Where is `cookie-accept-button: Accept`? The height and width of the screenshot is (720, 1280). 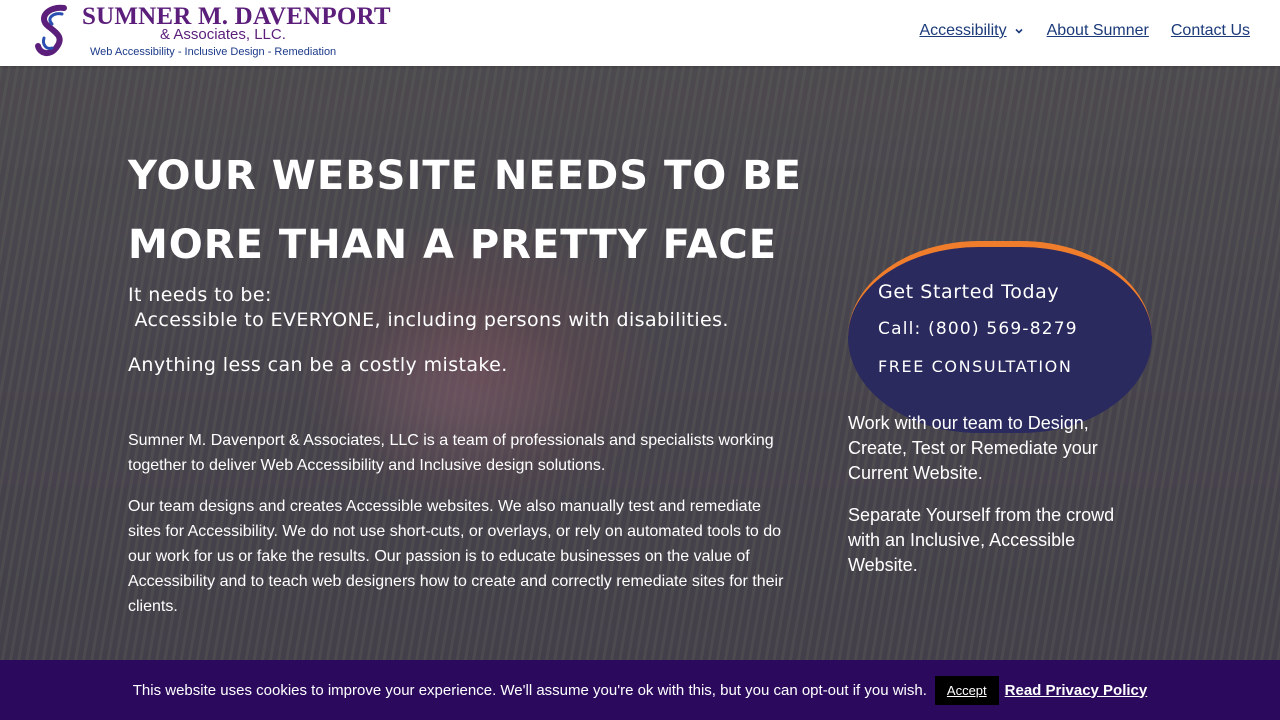 cookie-accept-button: Accept is located at coordinates (966, 690).